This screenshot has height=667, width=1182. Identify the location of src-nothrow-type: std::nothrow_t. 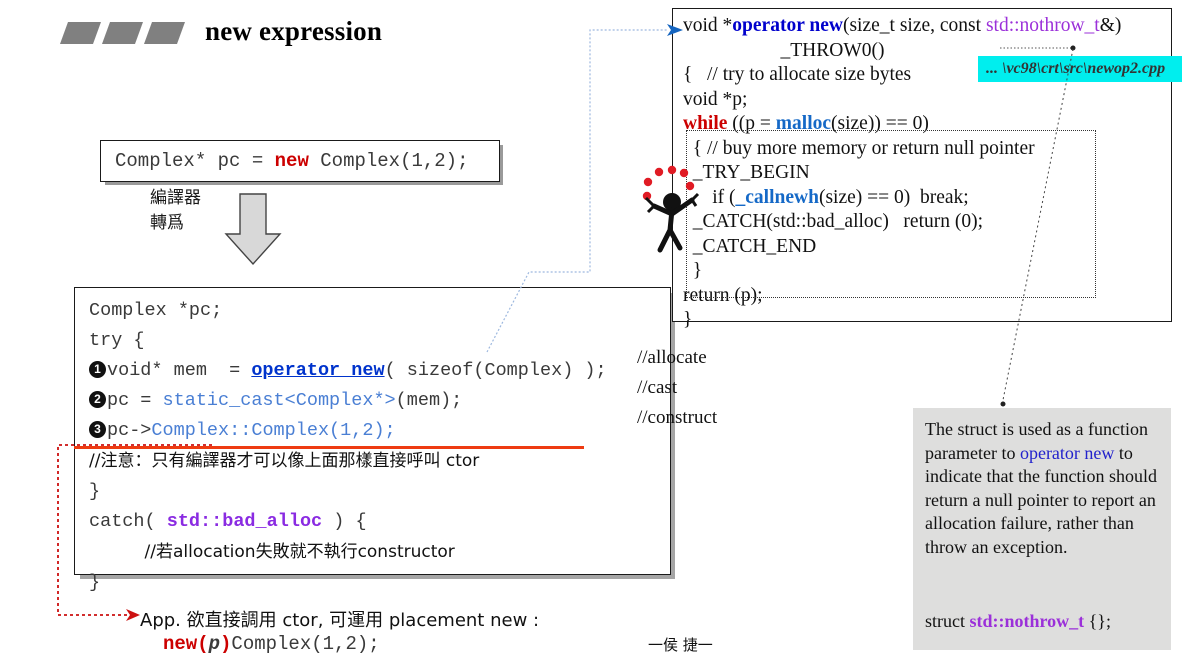
(1042, 25).